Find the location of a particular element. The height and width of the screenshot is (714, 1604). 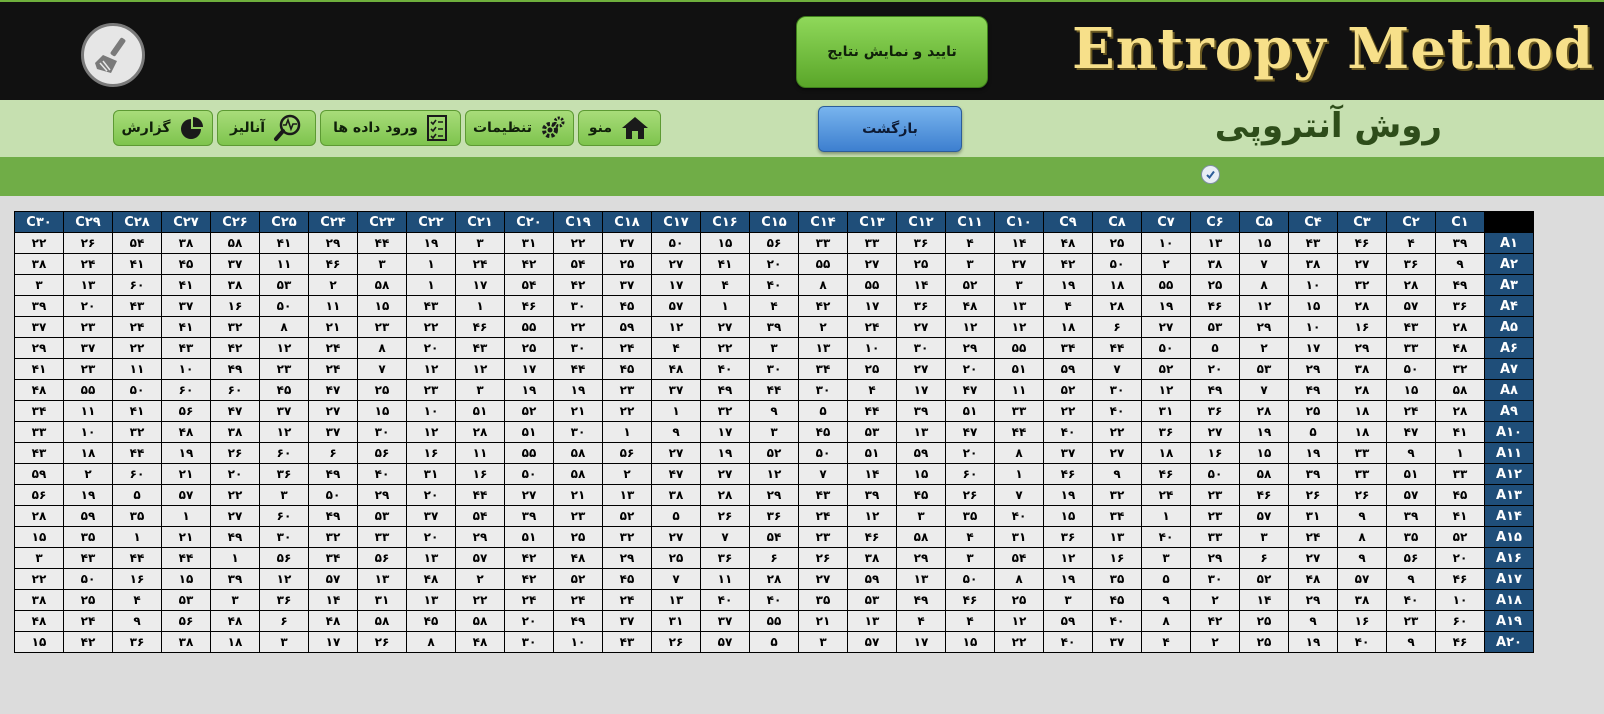

table-cell: ۲۸ is located at coordinates (480, 432).